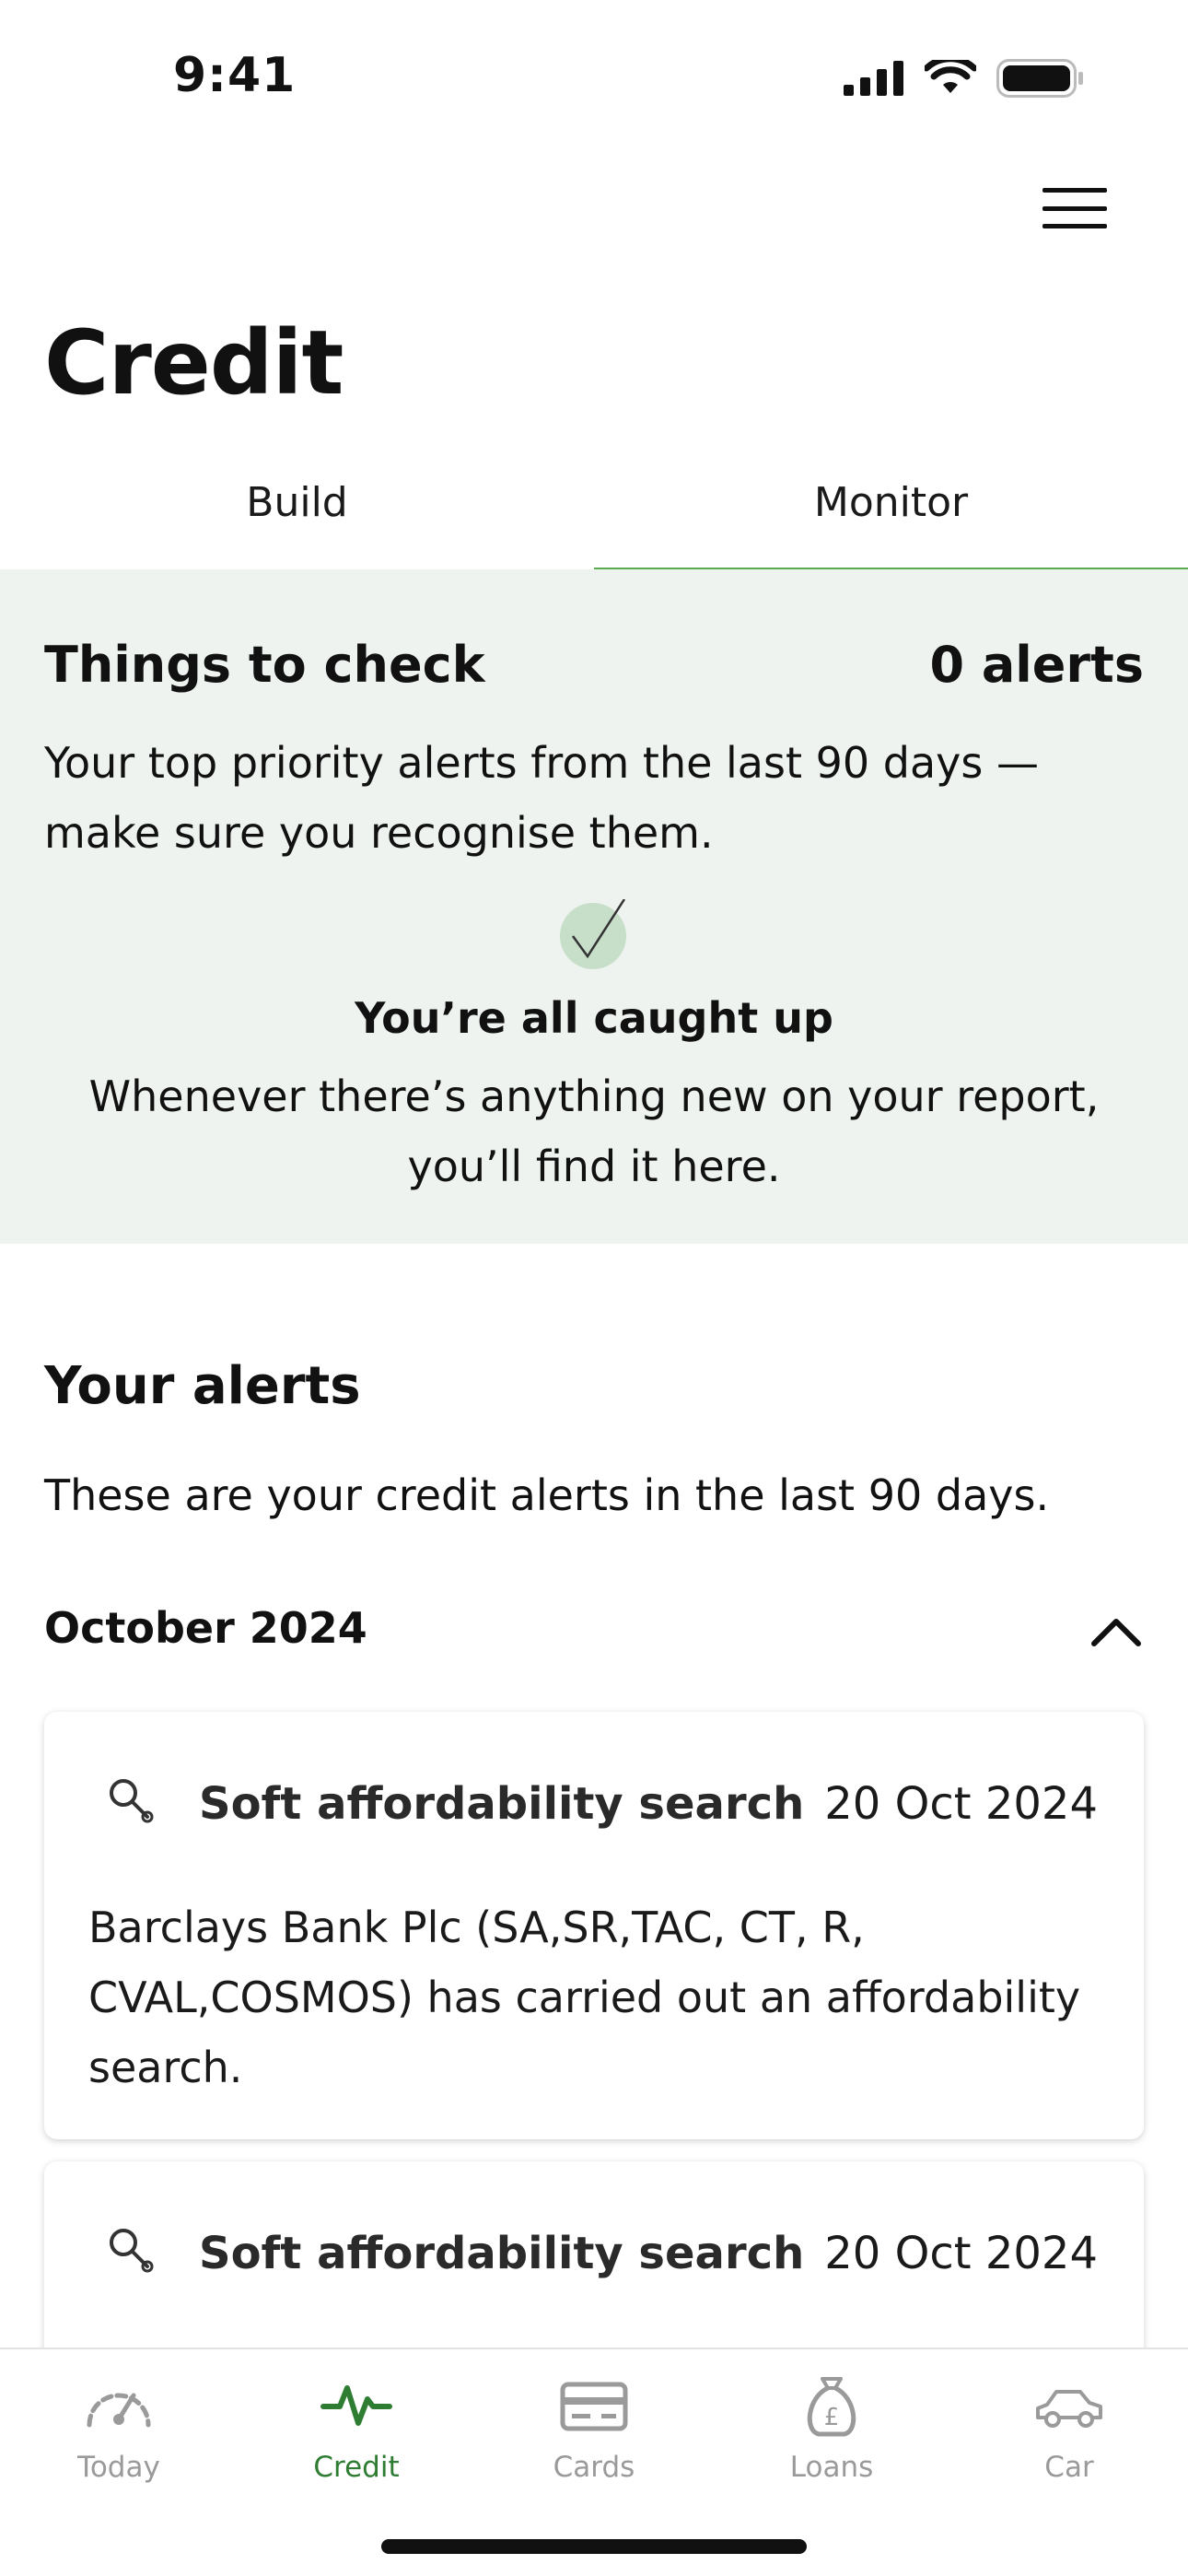 This screenshot has width=1188, height=2576. What do you see at coordinates (356, 2405) in the screenshot?
I see `pulse-icon` at bounding box center [356, 2405].